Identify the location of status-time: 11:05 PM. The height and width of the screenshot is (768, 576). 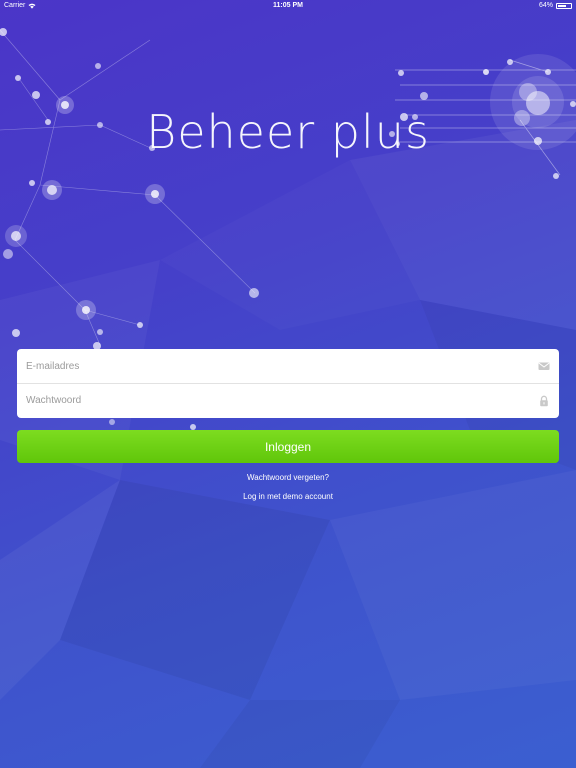
(288, 5).